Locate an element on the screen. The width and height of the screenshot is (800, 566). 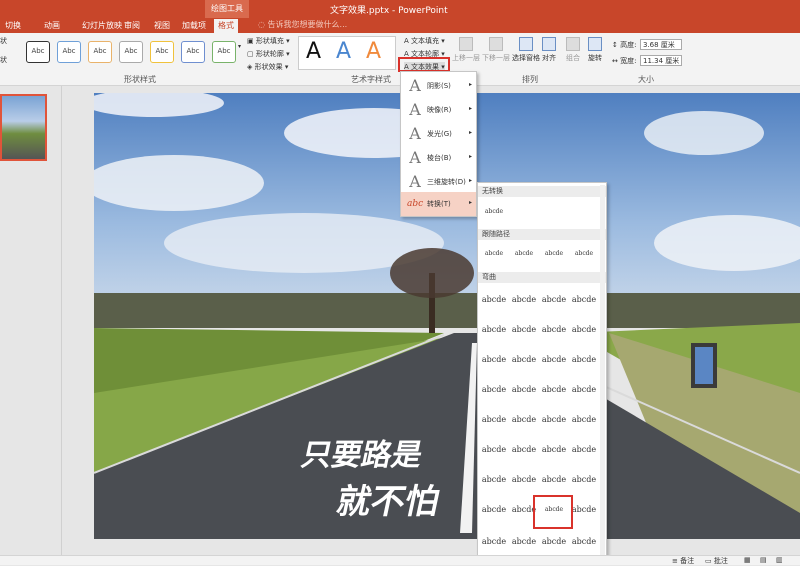
width-label: ↔ 宽度: is located at coordinates (624, 61).